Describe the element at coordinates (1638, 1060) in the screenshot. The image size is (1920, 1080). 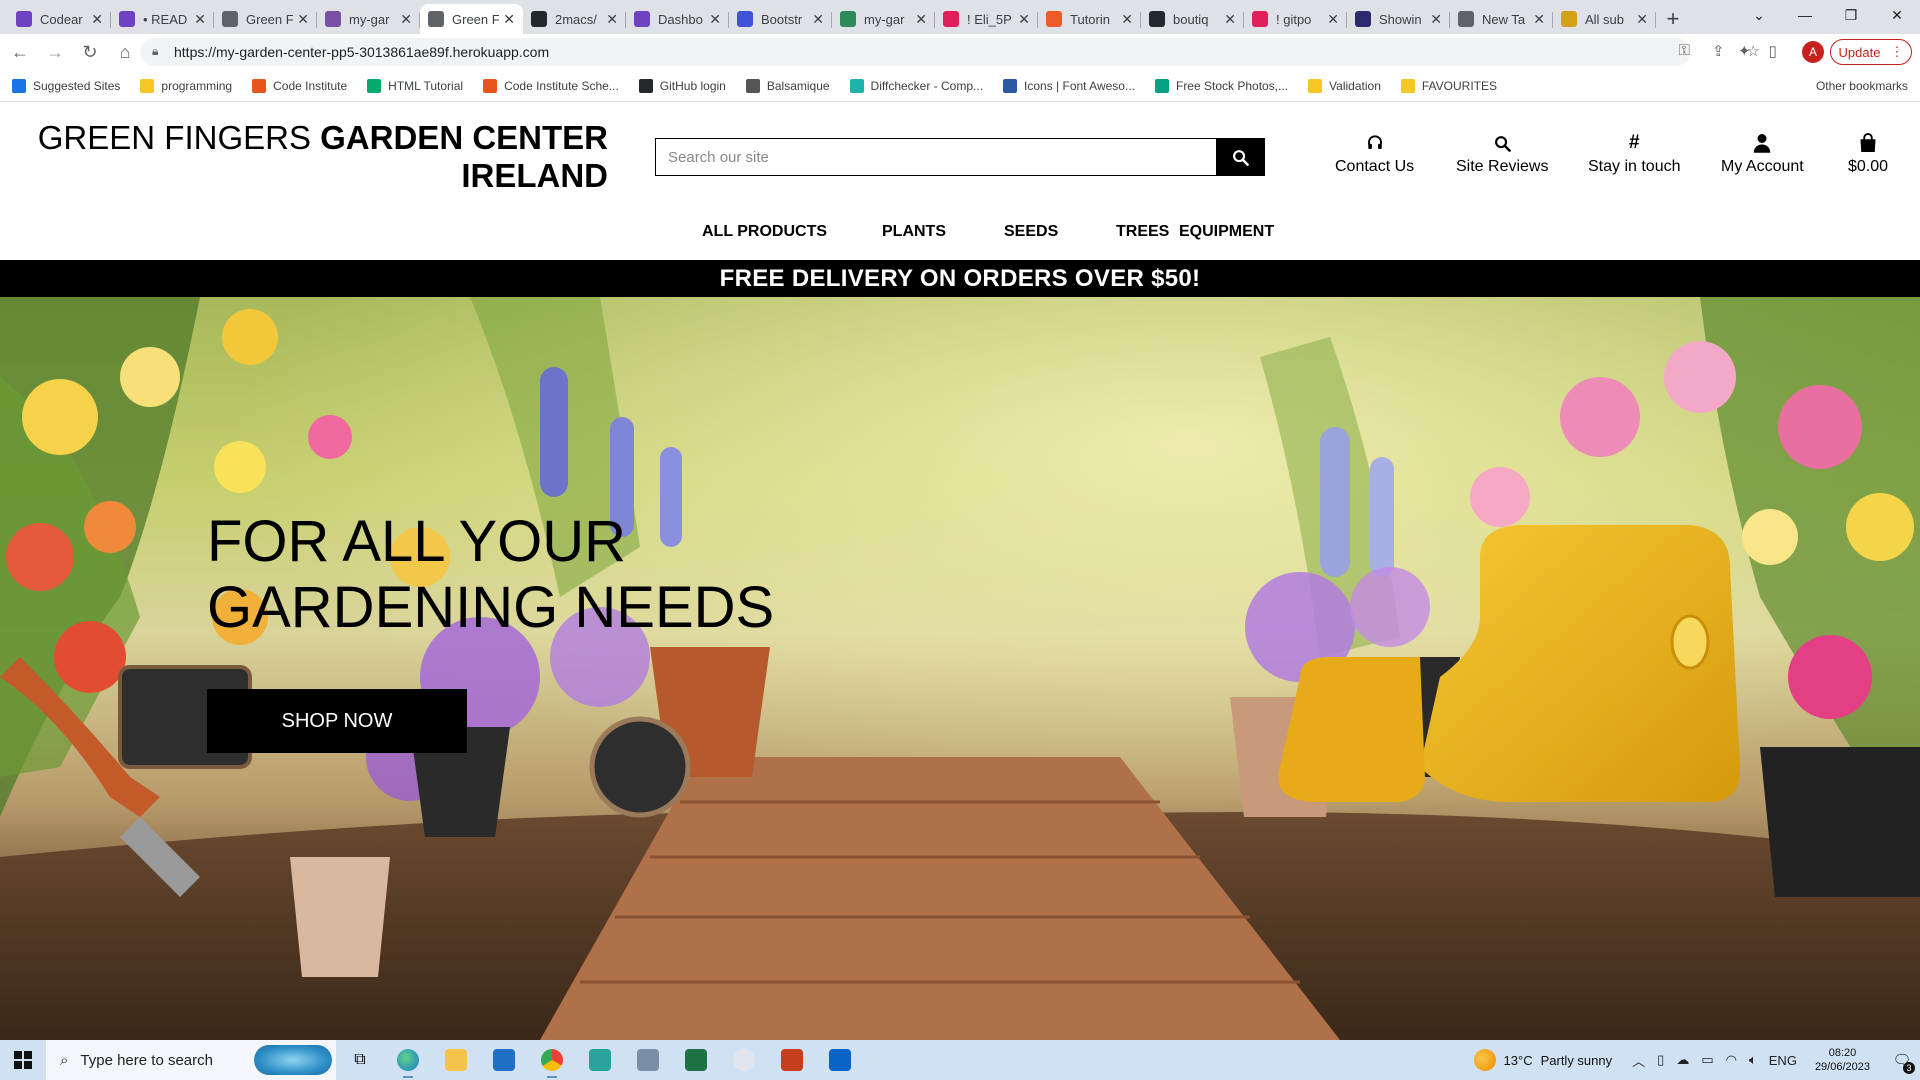
I see `chevron-up-icon: ︿` at that location.